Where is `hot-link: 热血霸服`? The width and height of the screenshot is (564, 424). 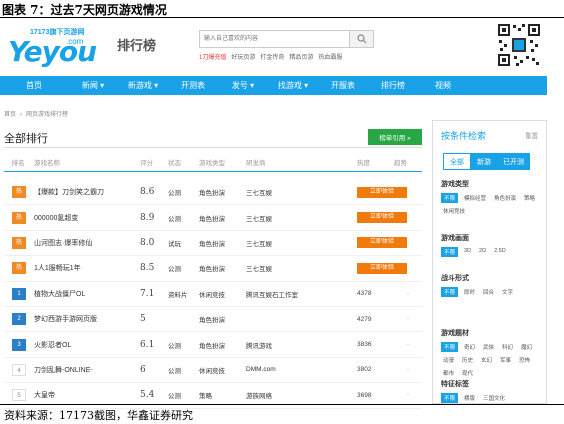
hot-link: 热血霸服 is located at coordinates (330, 56).